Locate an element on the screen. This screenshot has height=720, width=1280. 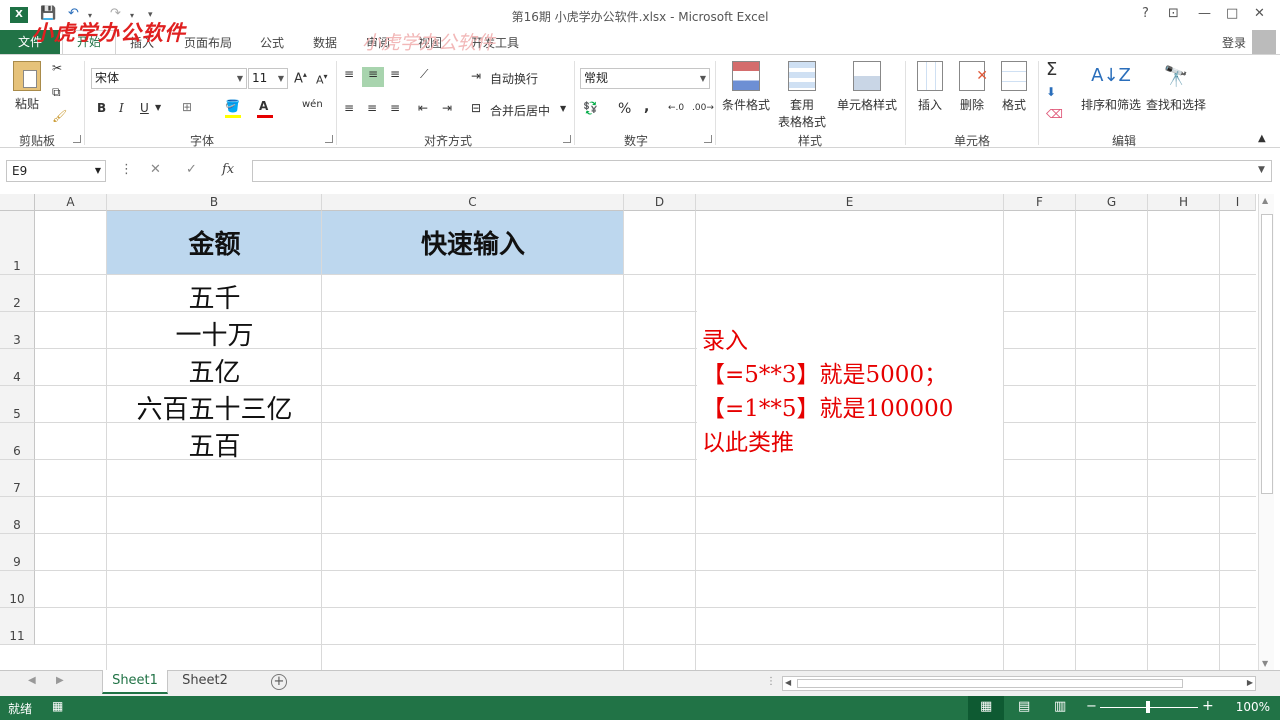
font-launcher-icon is located at coordinates (329, 139).